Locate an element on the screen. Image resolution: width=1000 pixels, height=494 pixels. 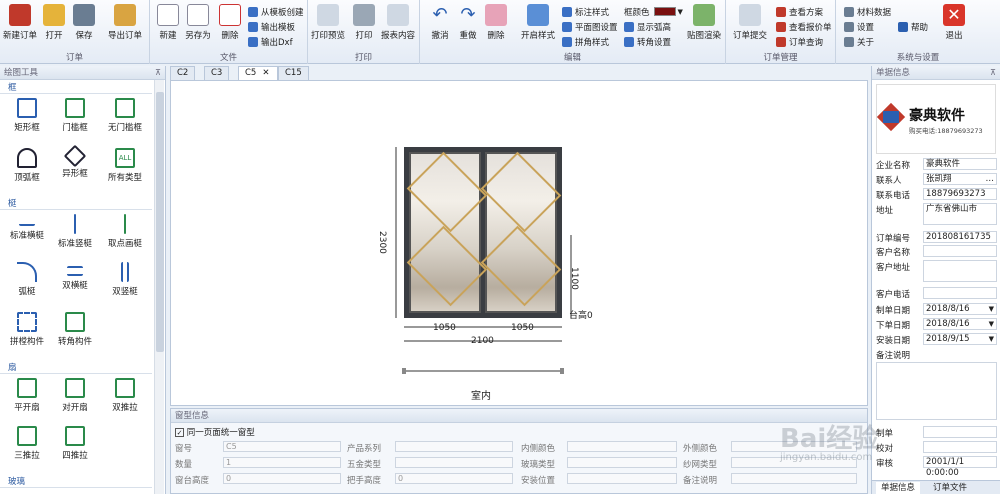
print-preview-button: 打印预览 is located at coordinates (328, 22).